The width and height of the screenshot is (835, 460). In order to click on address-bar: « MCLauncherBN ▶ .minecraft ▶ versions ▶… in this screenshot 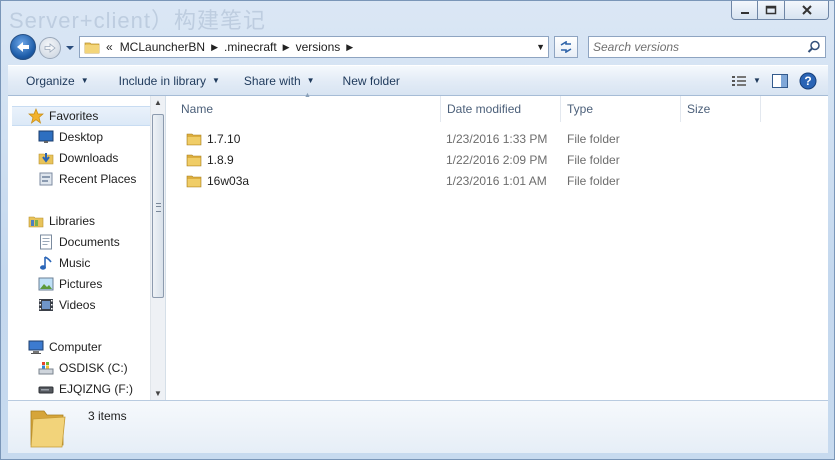, I will do `click(314, 47)`.